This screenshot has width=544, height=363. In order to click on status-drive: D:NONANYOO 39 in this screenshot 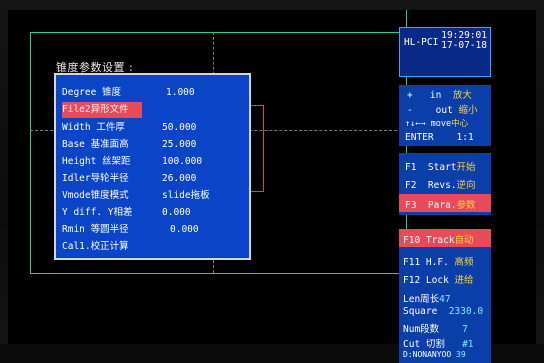, I will do `click(434, 354)`.